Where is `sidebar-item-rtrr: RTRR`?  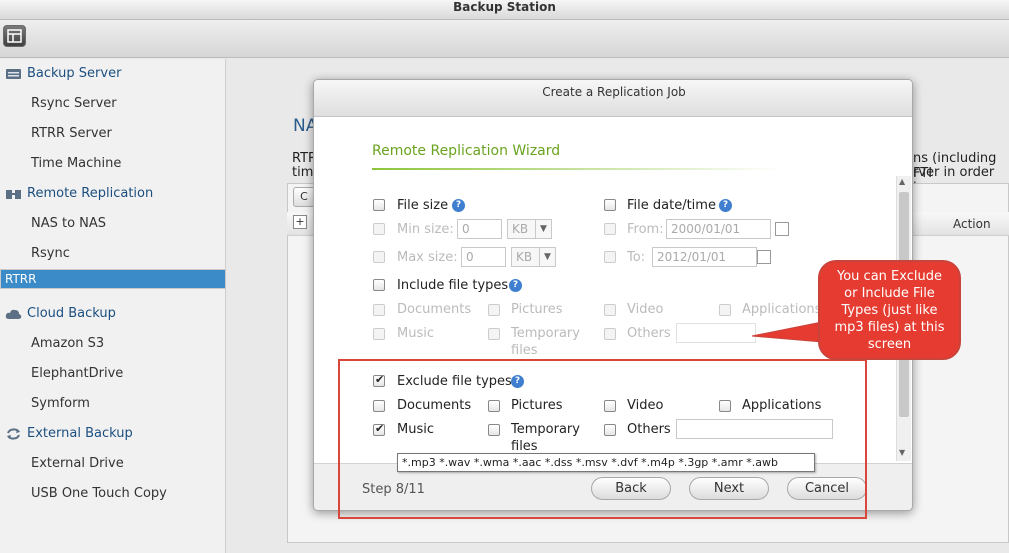 sidebar-item-rtrr: RTRR is located at coordinates (113, 279).